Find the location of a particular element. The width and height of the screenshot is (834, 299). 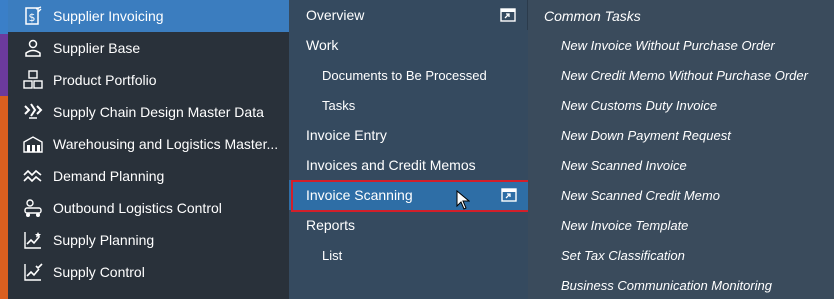

sidebar-item-label: Supply Control is located at coordinates (99, 272).